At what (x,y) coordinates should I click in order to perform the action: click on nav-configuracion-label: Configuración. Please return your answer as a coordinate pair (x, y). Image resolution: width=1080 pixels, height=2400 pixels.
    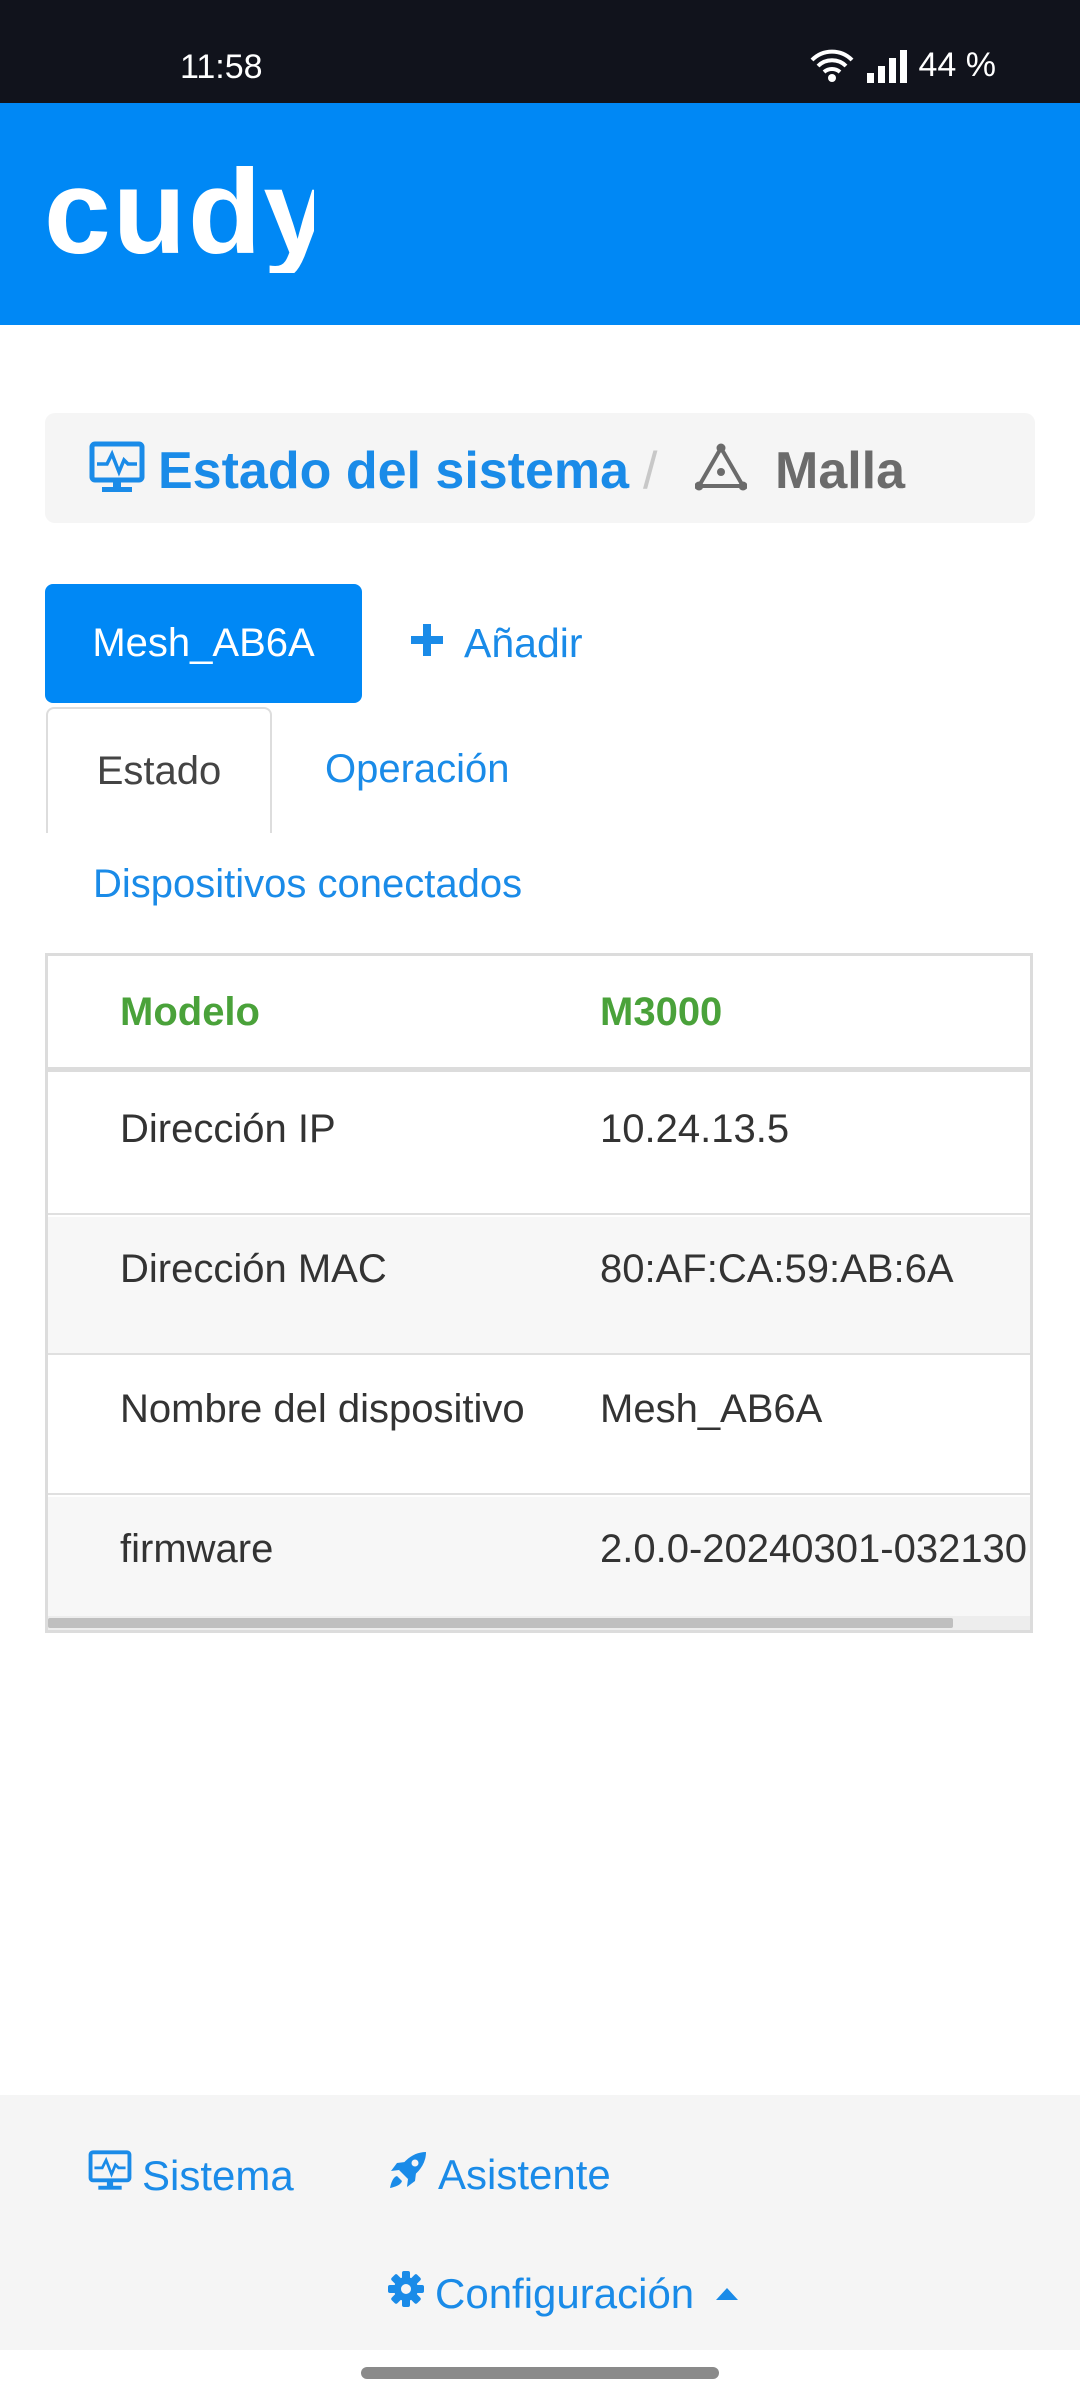
    Looking at the image, I should click on (565, 2293).